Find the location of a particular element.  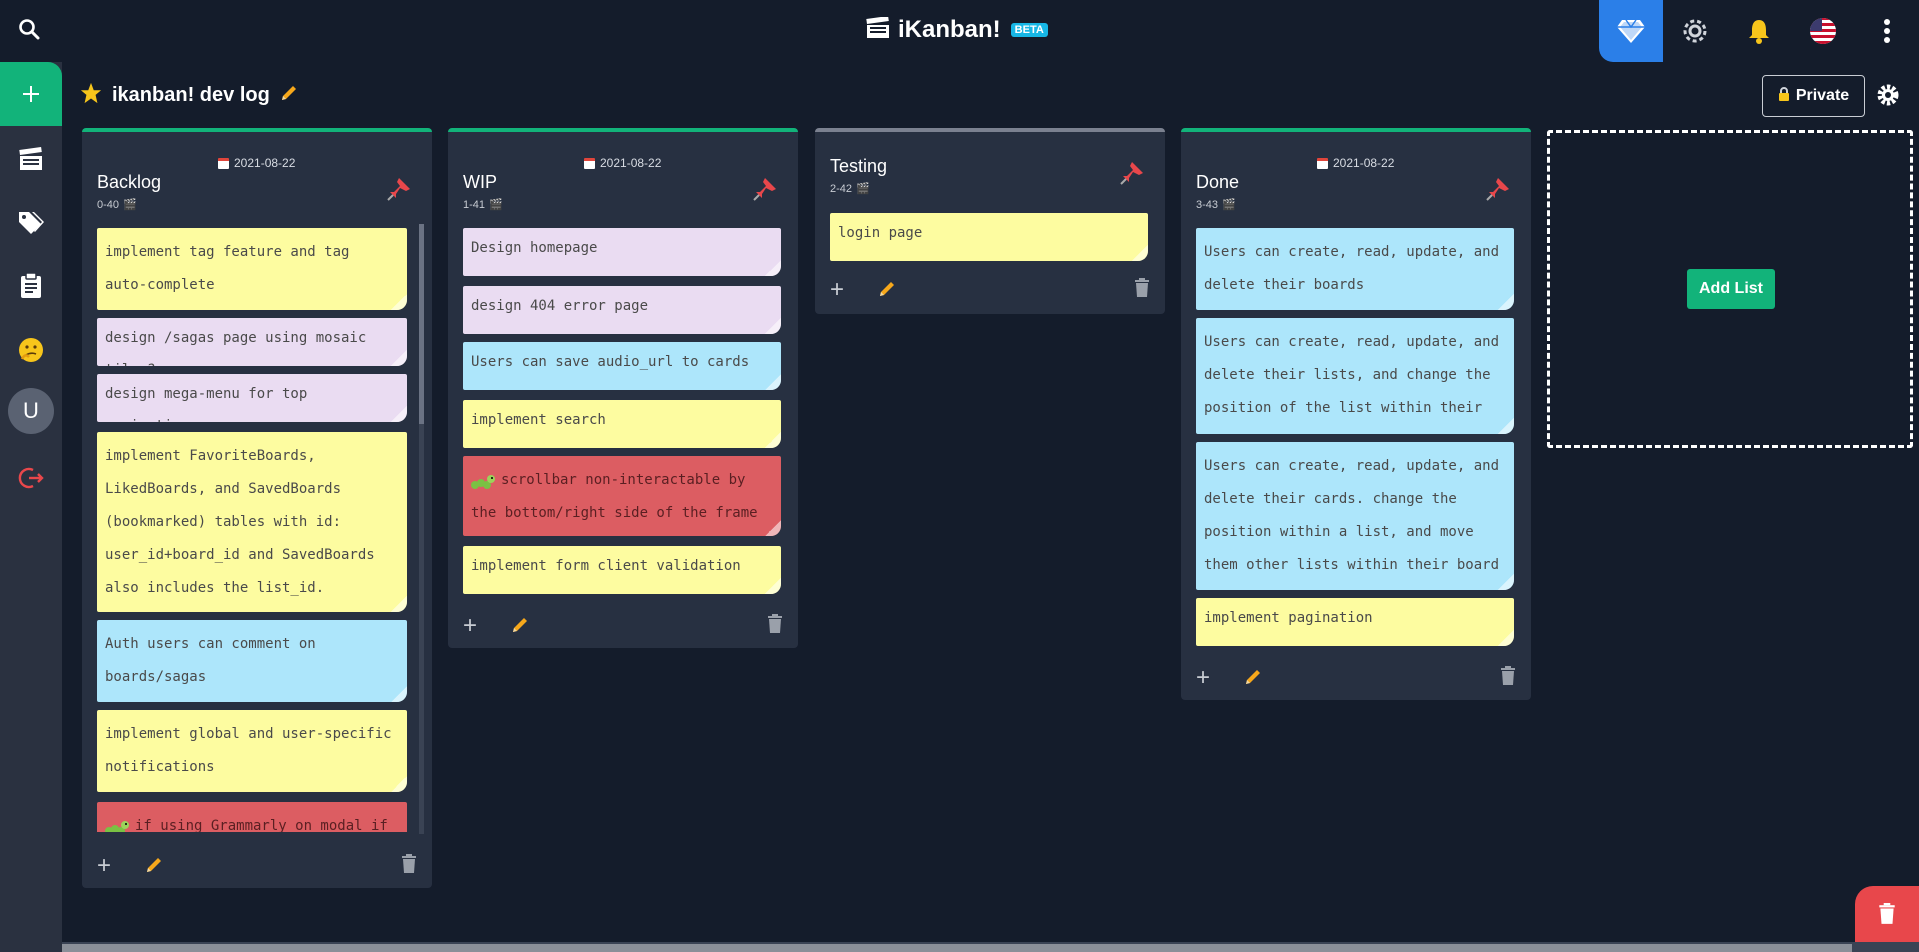

list-meta: 3-43 🎬 is located at coordinates (1216, 205).